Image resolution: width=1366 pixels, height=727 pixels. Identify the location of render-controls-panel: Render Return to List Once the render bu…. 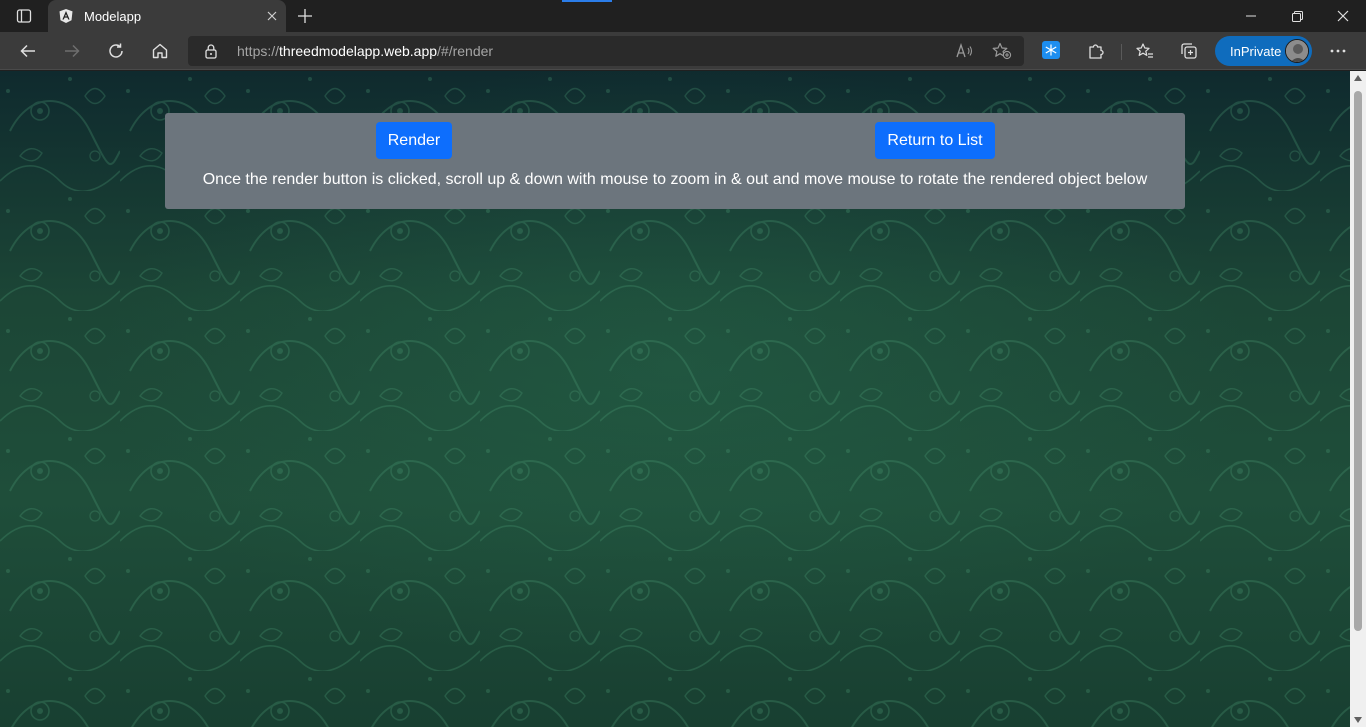
(675, 161).